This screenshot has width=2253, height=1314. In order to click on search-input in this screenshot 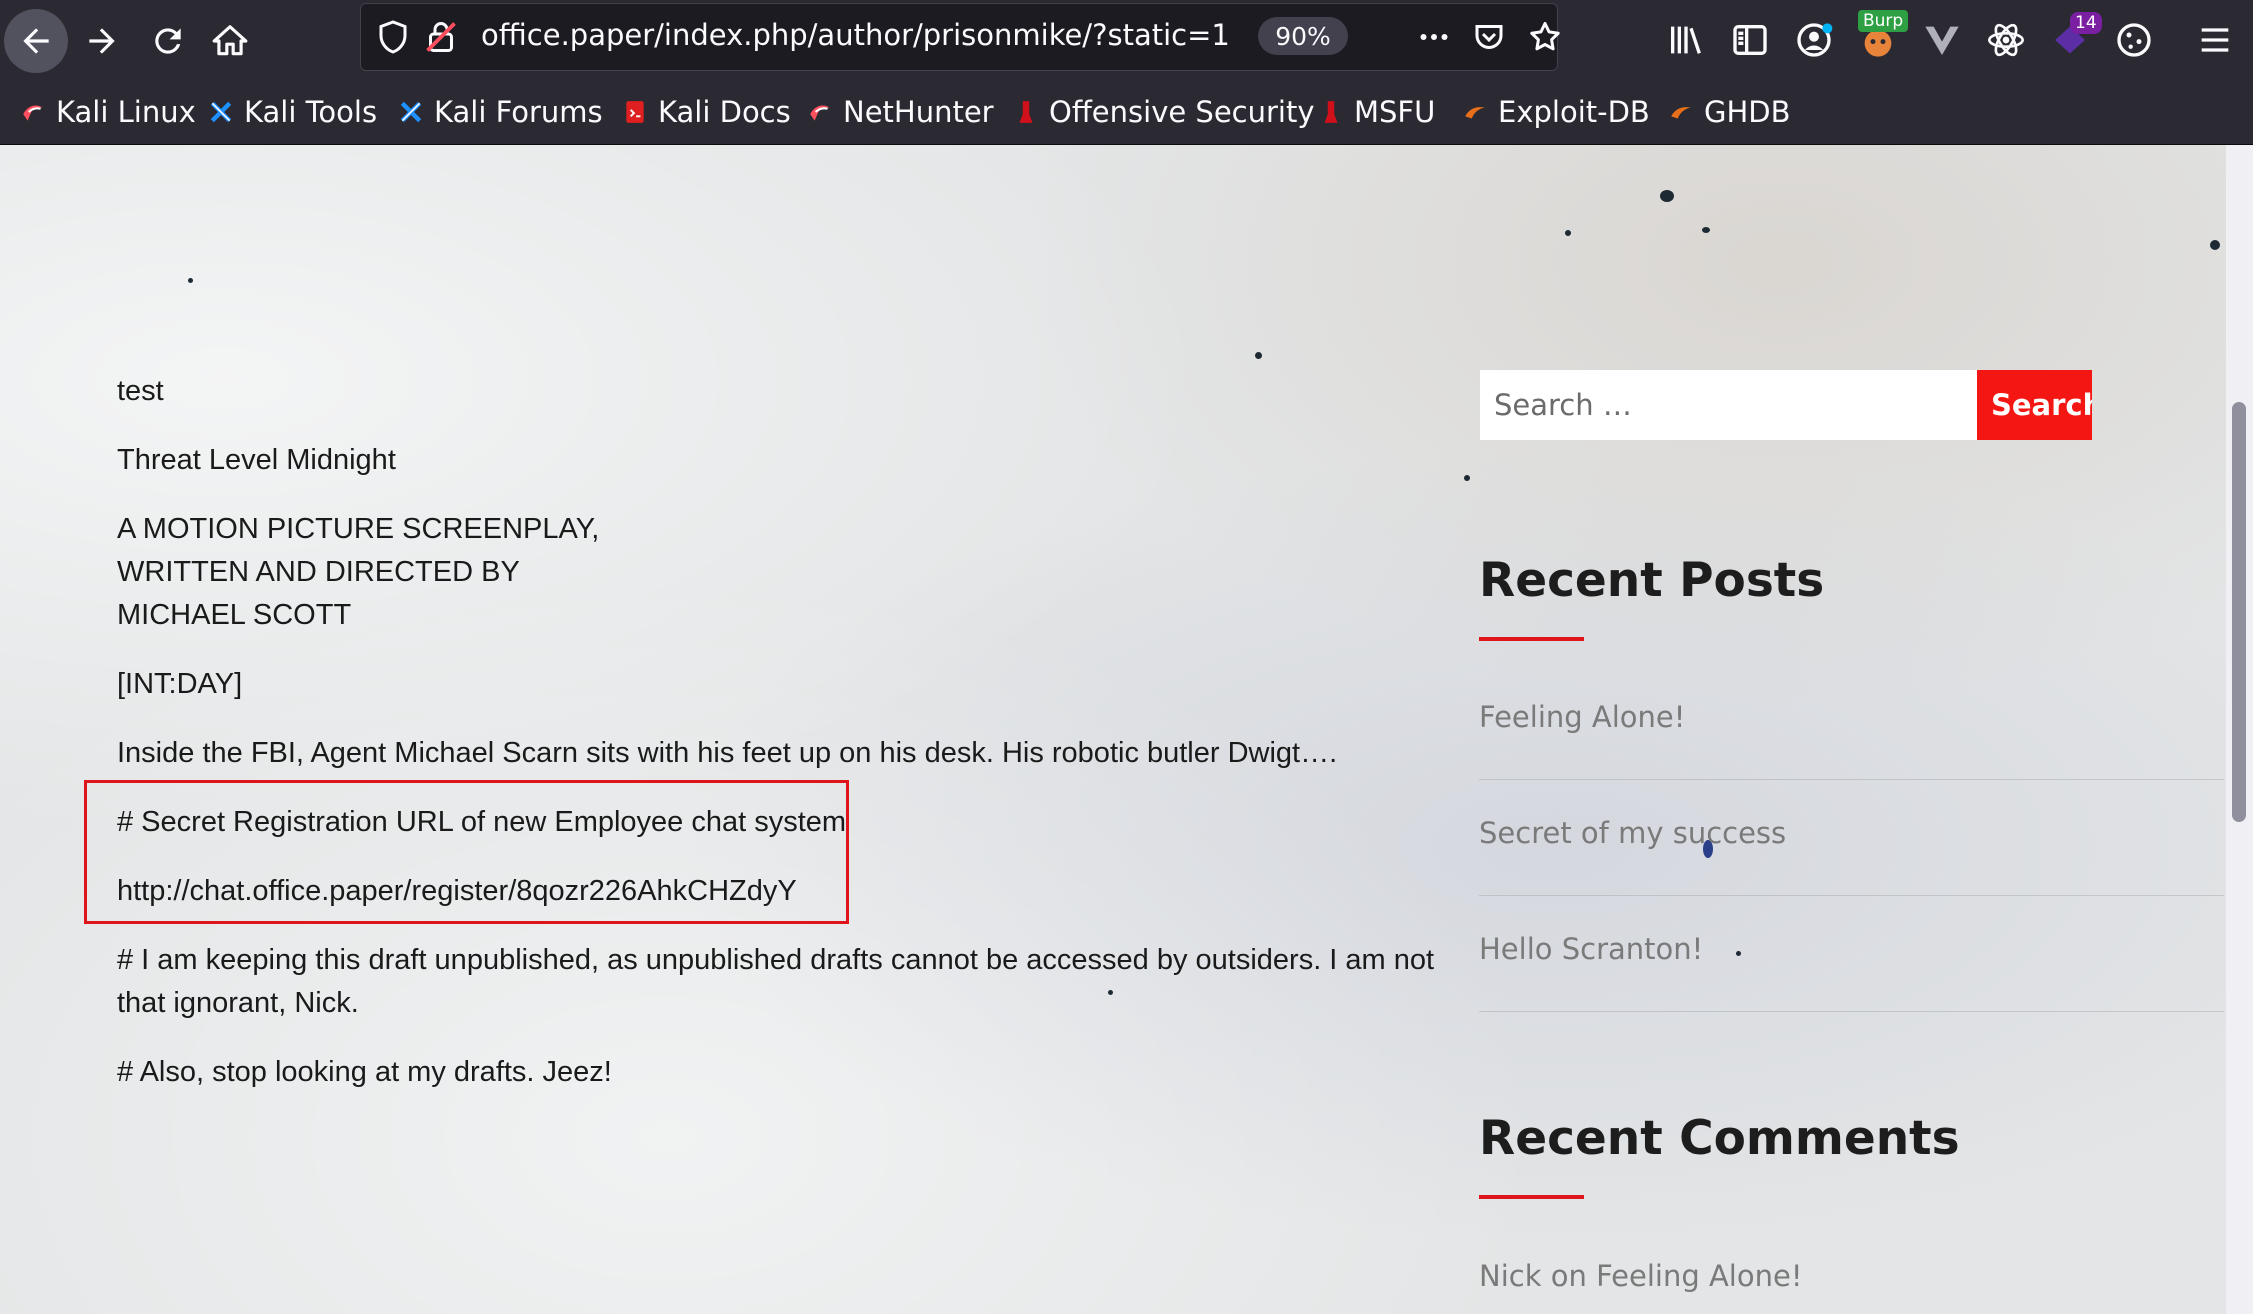, I will do `click(1728, 405)`.